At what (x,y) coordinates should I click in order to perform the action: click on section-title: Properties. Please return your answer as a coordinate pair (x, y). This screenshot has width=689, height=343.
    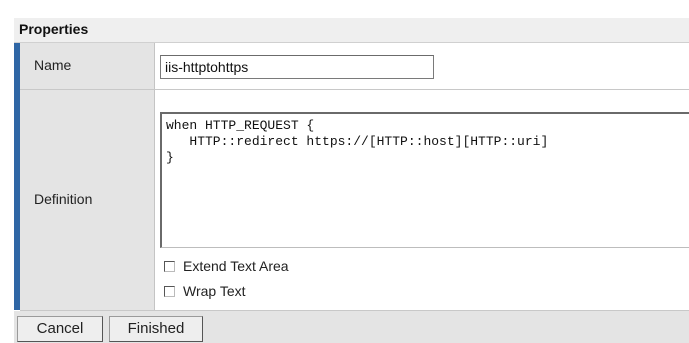
    Looking at the image, I should click on (54, 29).